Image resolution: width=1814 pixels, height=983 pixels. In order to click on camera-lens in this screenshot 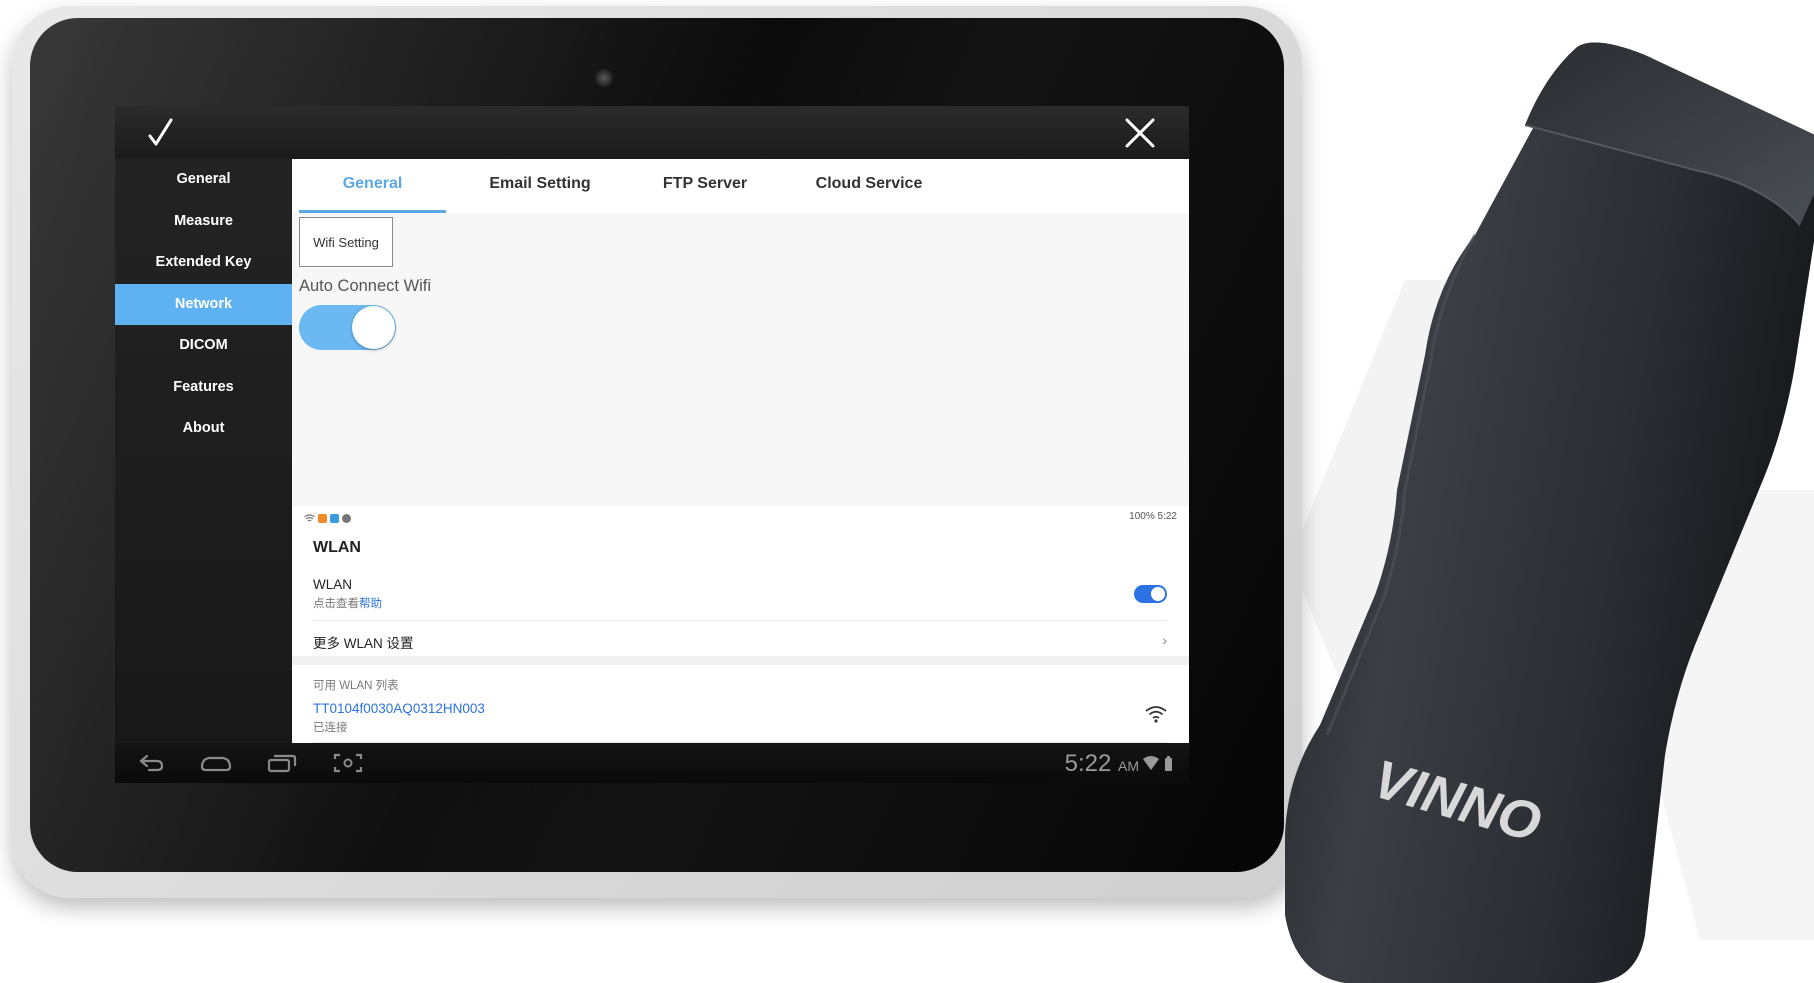, I will do `click(604, 78)`.